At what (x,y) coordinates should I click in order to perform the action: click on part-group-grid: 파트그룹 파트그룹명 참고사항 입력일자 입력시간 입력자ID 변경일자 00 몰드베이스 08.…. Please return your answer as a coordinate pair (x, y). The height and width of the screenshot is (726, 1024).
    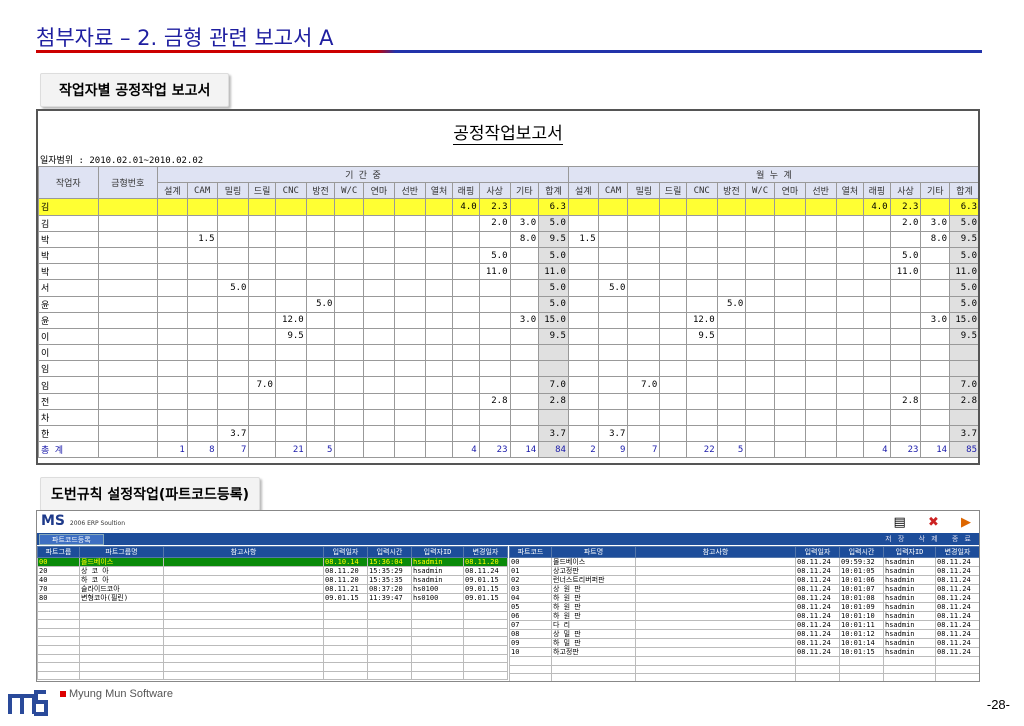
    Looking at the image, I should click on (272, 613).